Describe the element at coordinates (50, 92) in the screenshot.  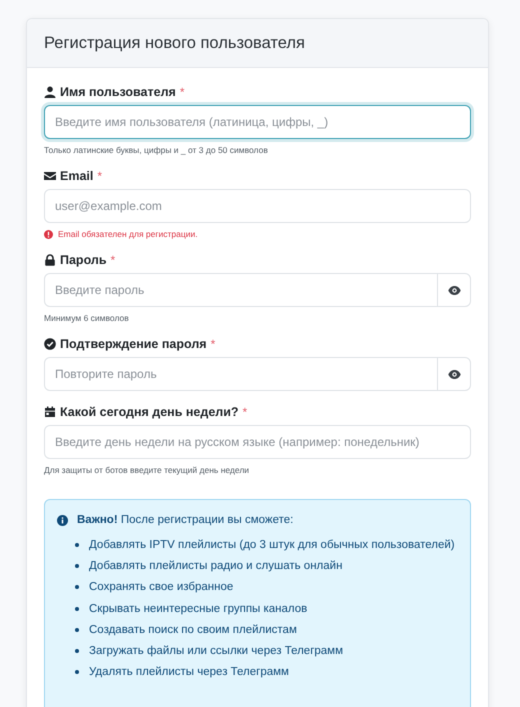
I see `user-icon` at that location.